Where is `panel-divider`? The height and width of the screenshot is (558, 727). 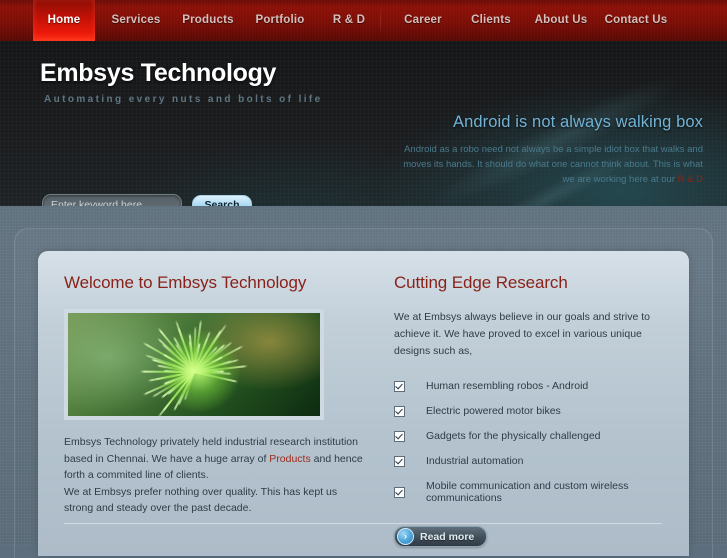
panel-divider is located at coordinates (363, 523).